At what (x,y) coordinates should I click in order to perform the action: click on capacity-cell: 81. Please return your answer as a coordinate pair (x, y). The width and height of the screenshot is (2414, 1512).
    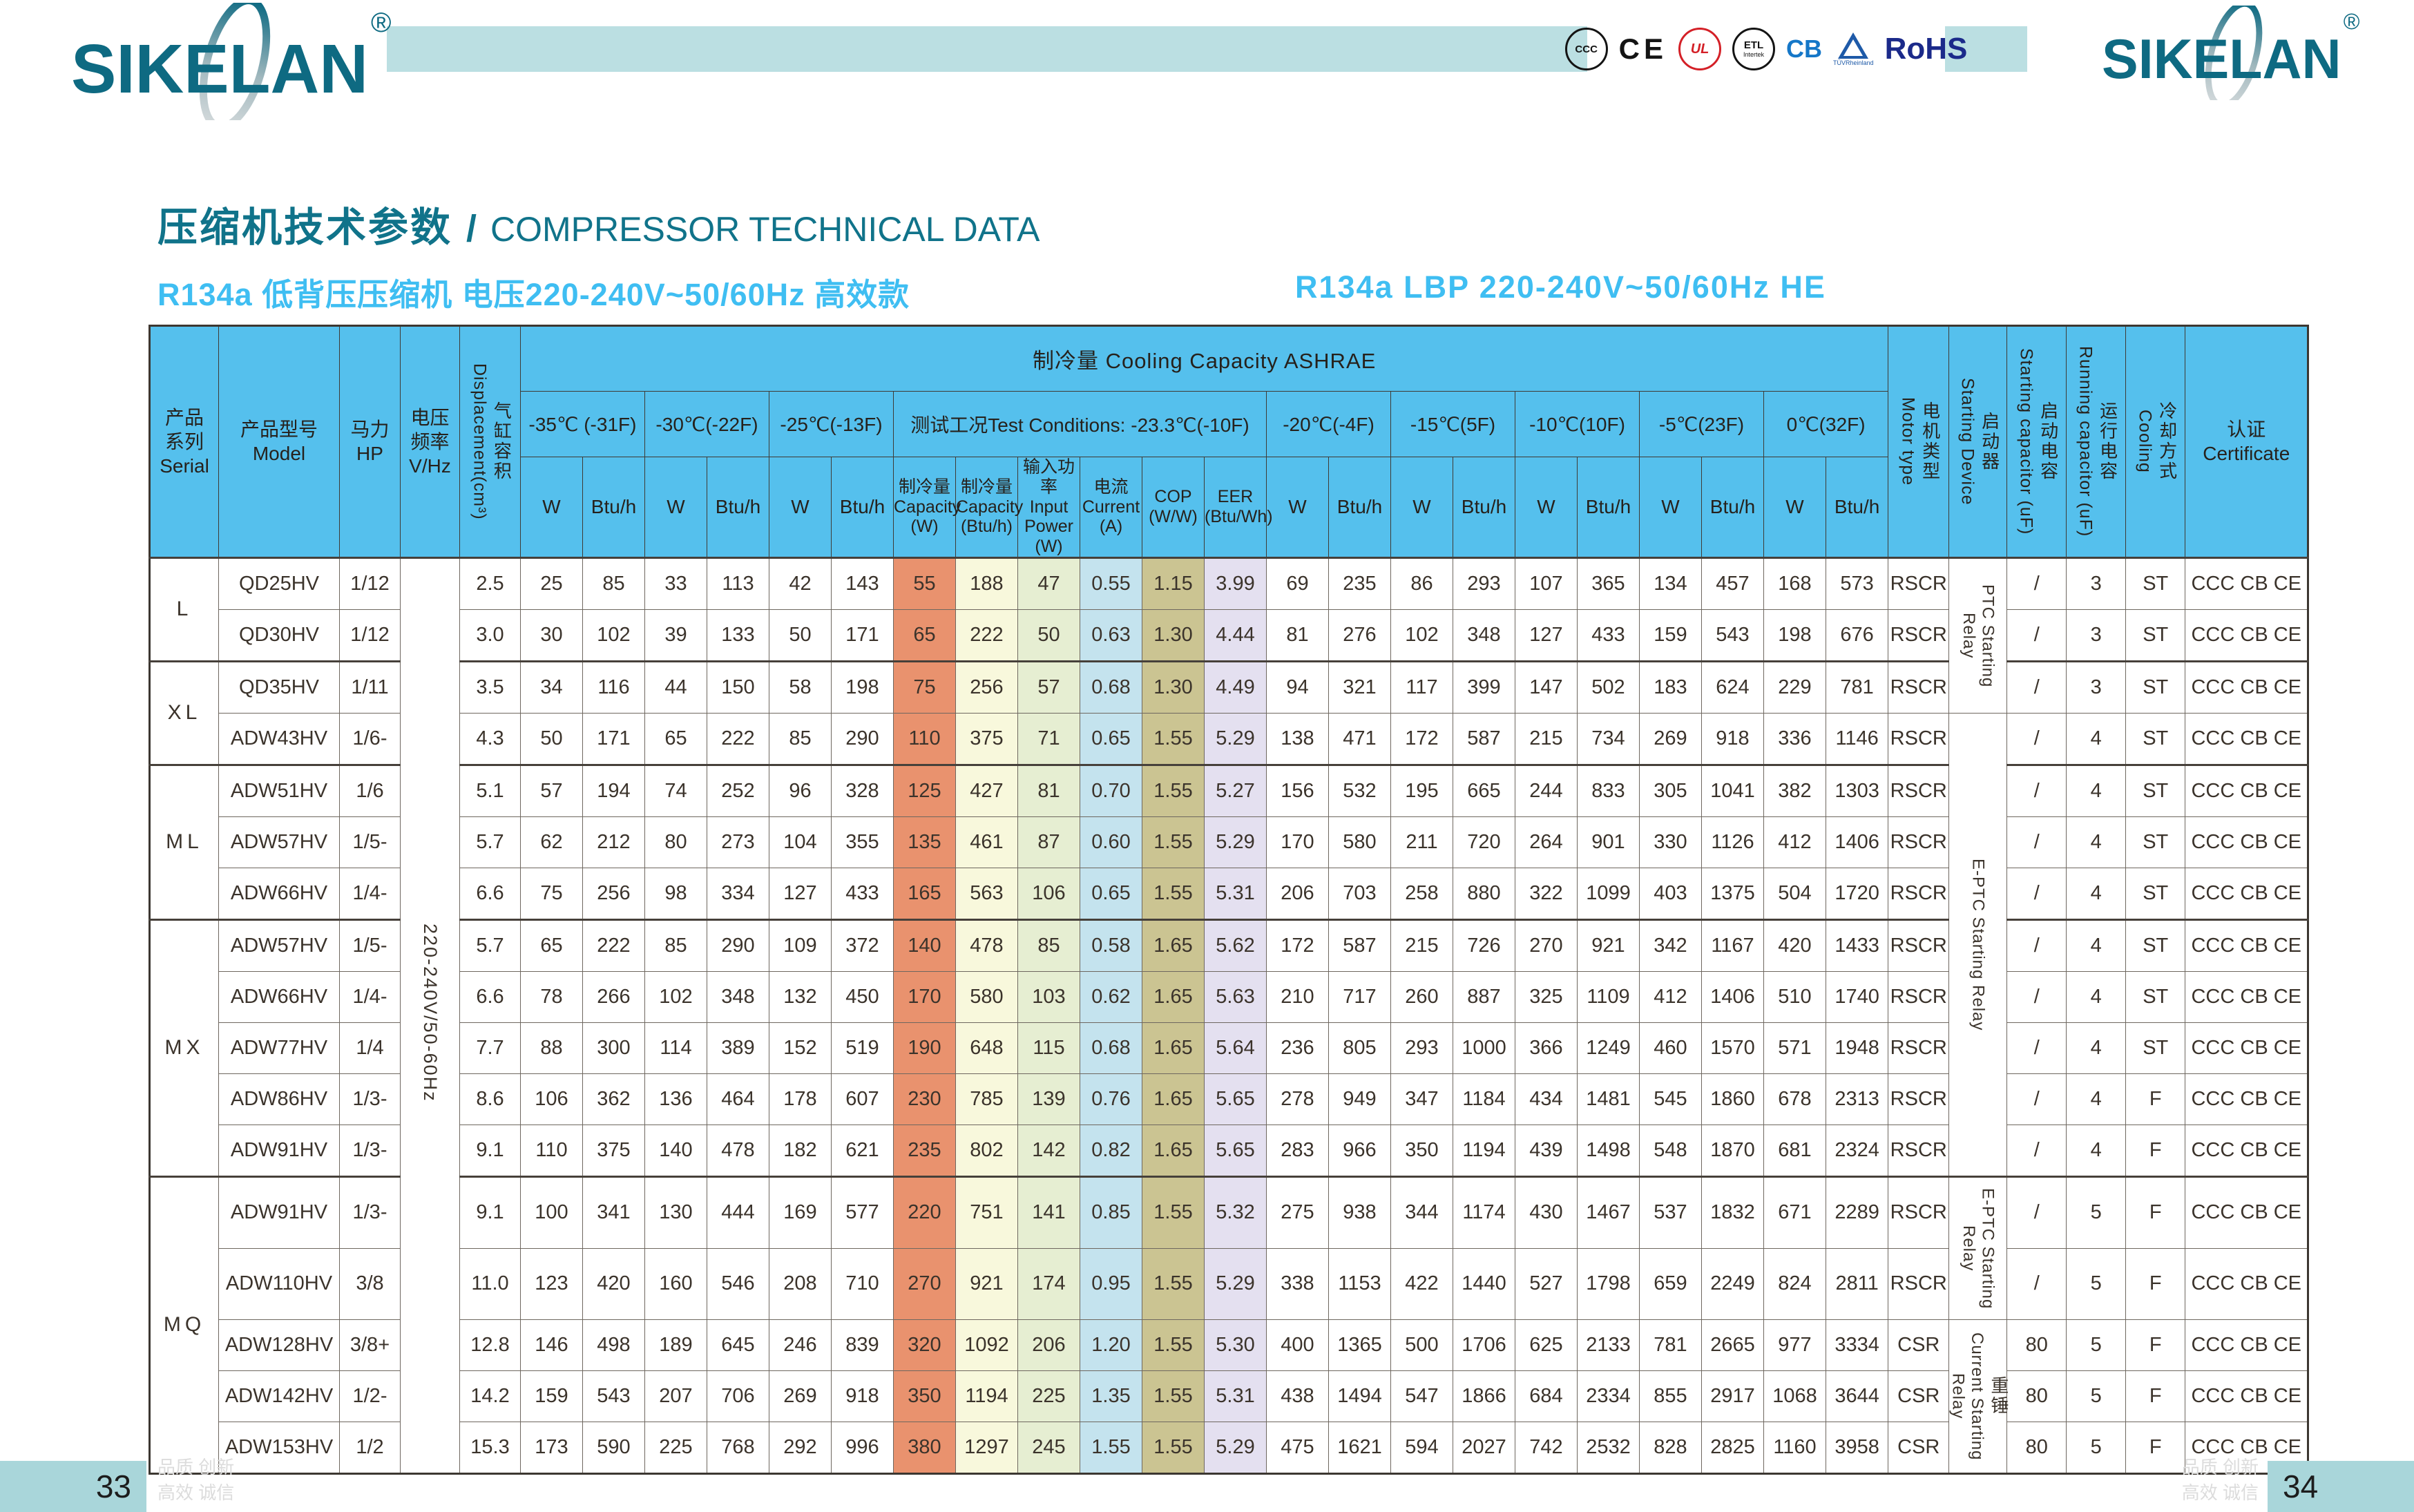
    Looking at the image, I should click on (1297, 635).